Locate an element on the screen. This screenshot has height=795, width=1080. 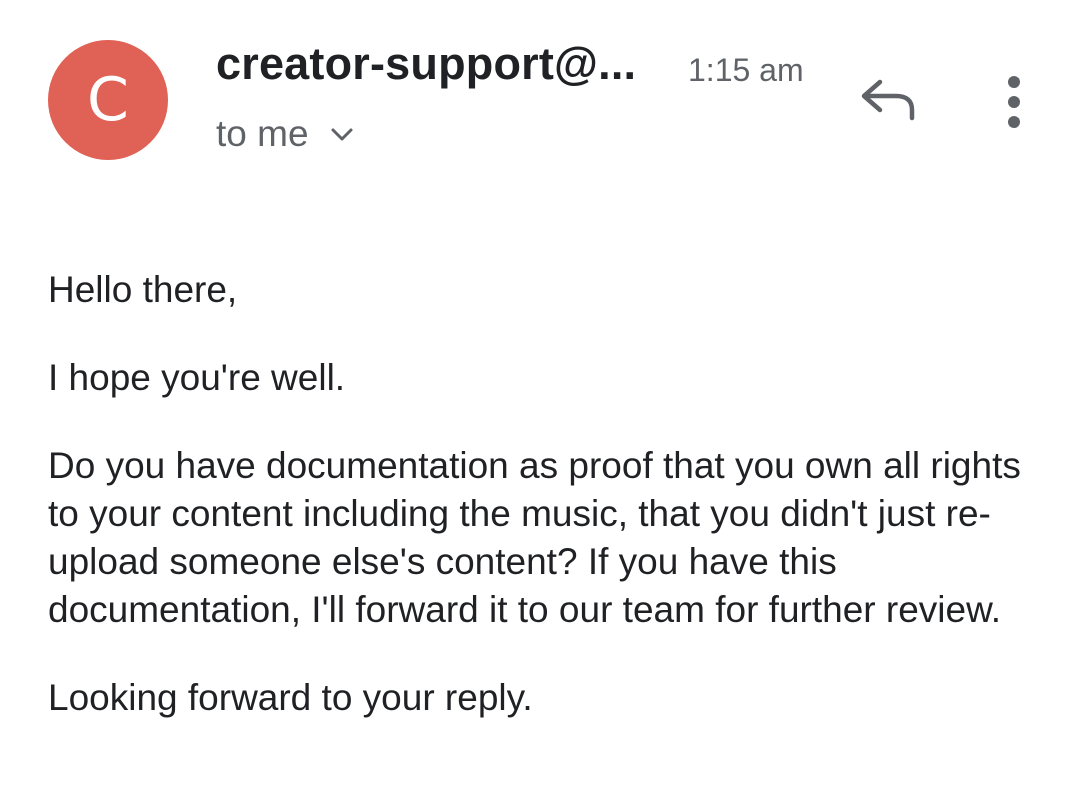
chevron-down-icon is located at coordinates (342, 134).